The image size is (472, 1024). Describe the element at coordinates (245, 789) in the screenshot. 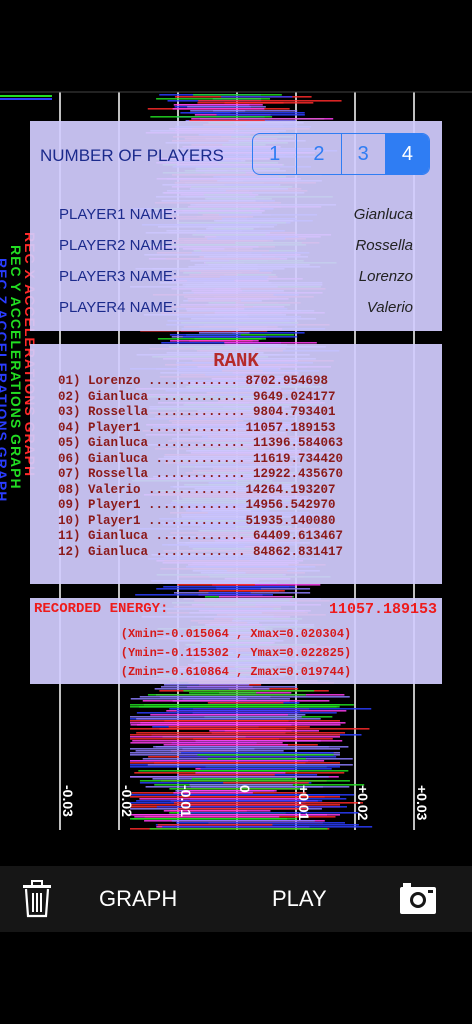

I see `axis-tick-zero: 0` at that location.